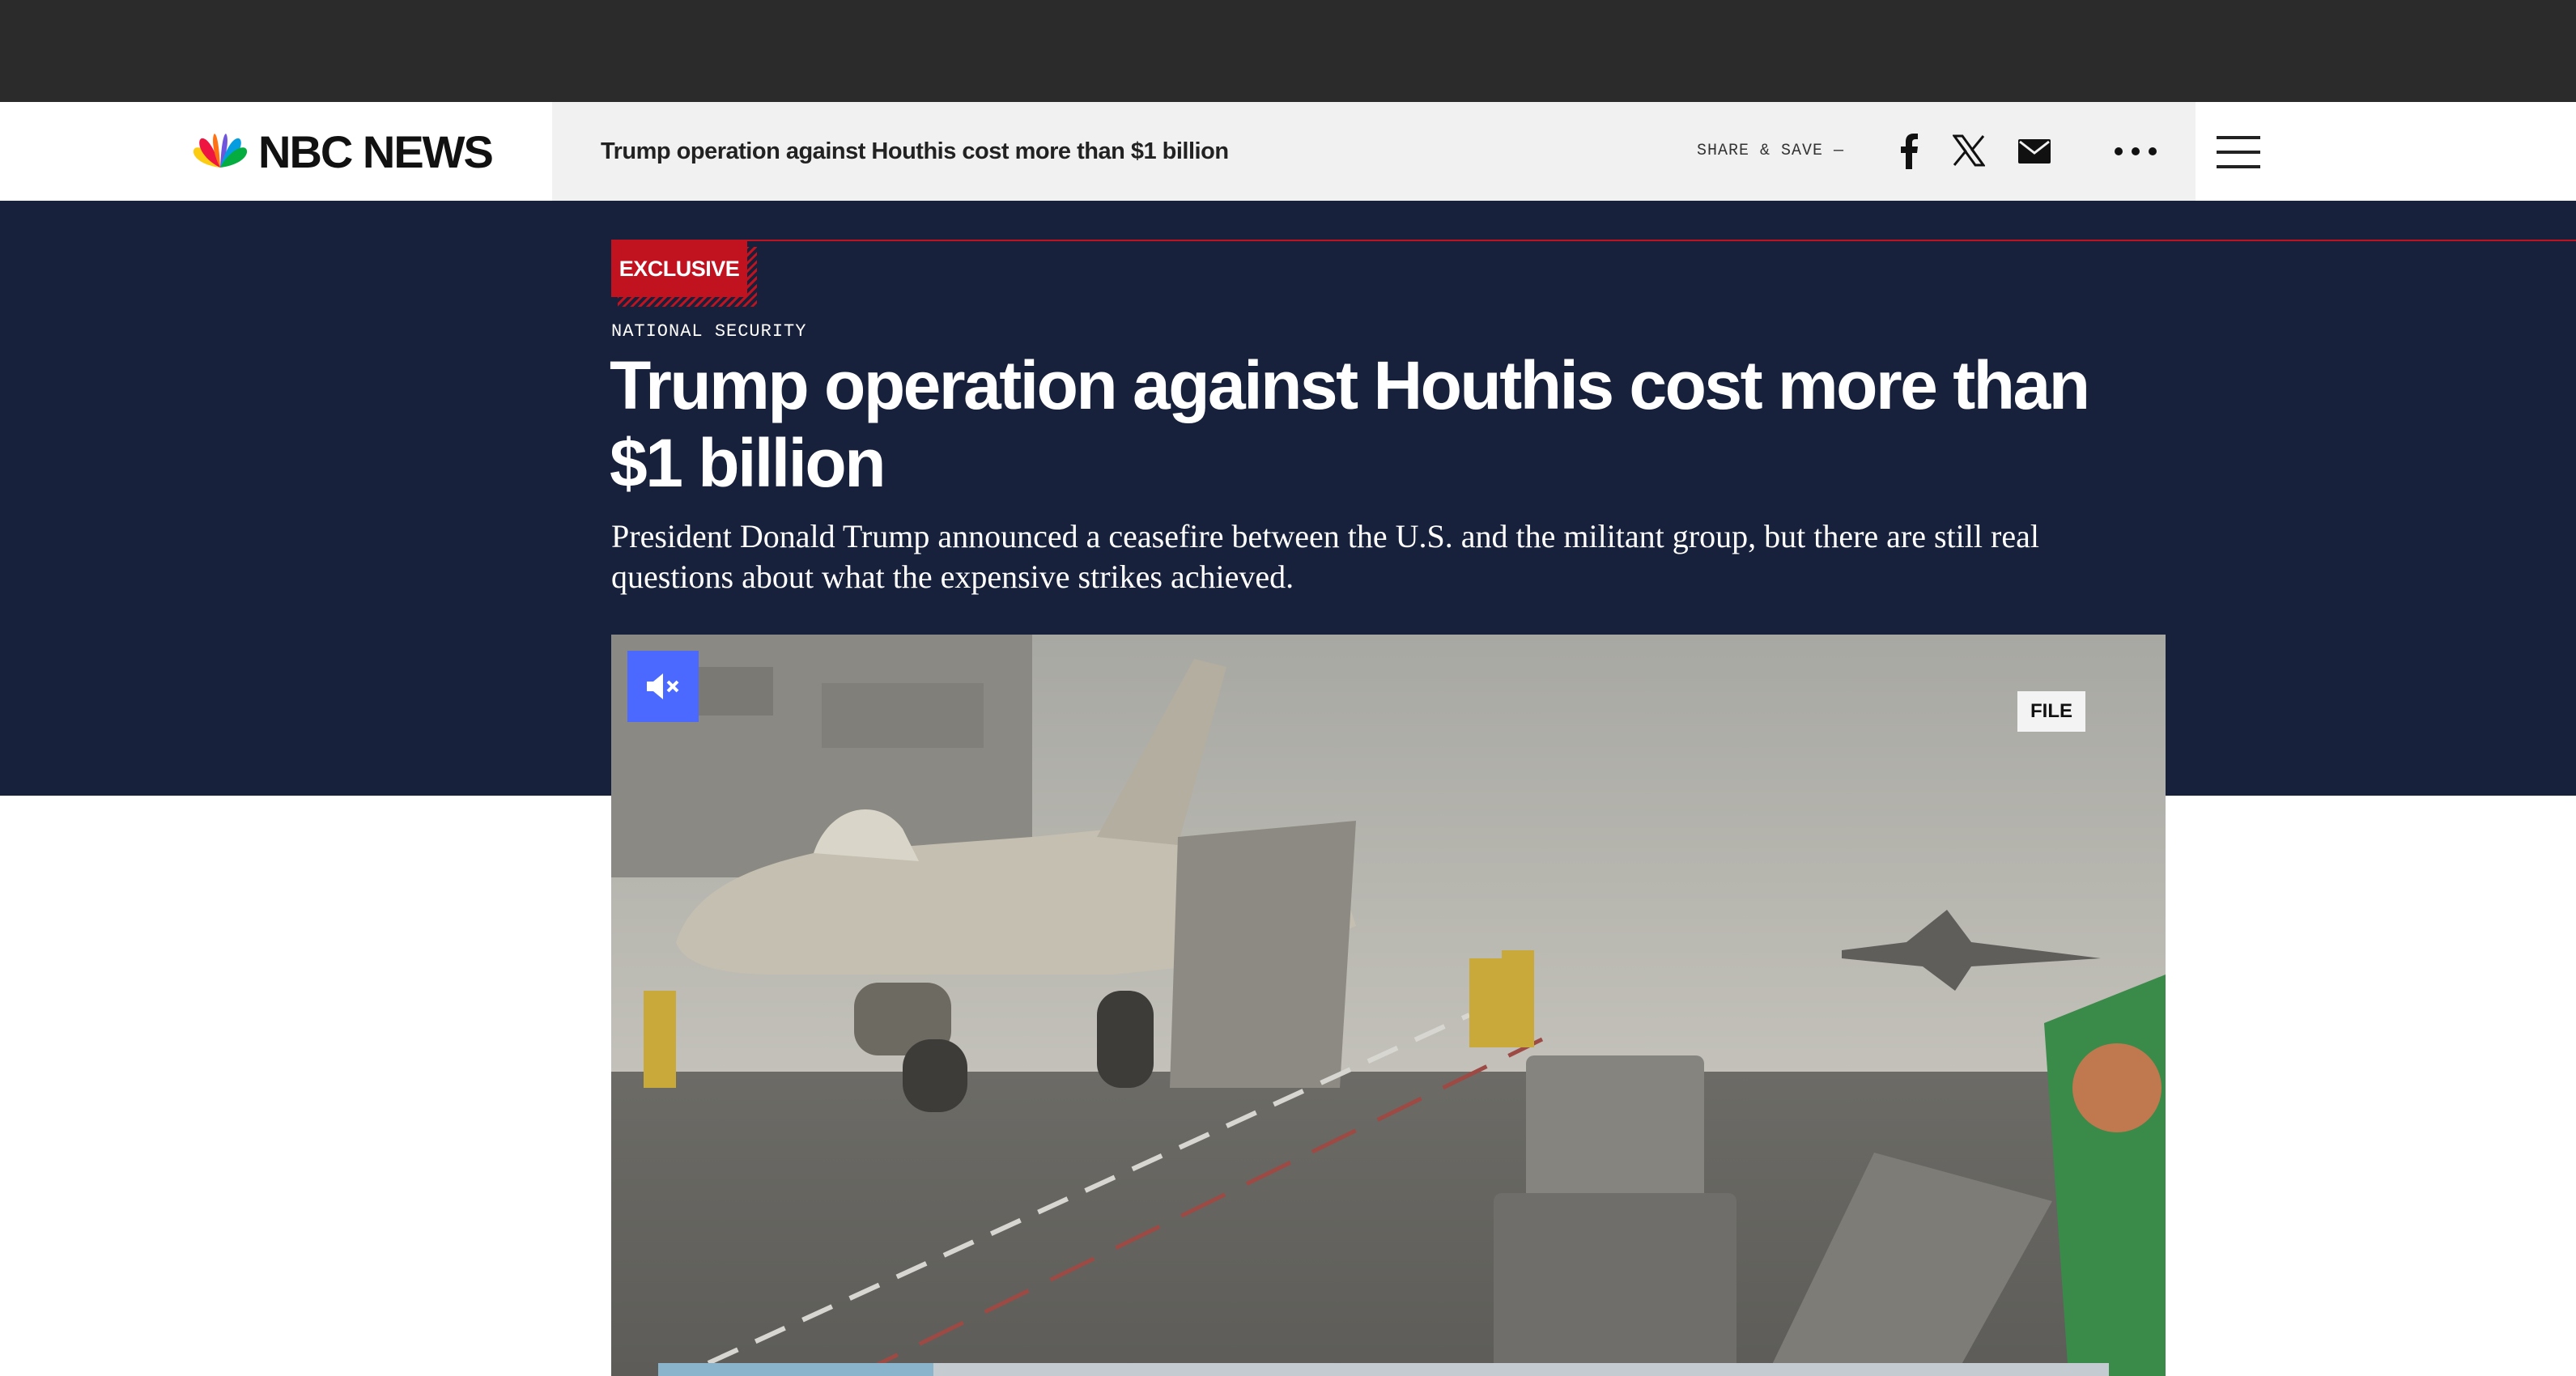 The height and width of the screenshot is (1376, 2576). Describe the element at coordinates (1909, 151) in the screenshot. I see `facebook-icon` at that location.